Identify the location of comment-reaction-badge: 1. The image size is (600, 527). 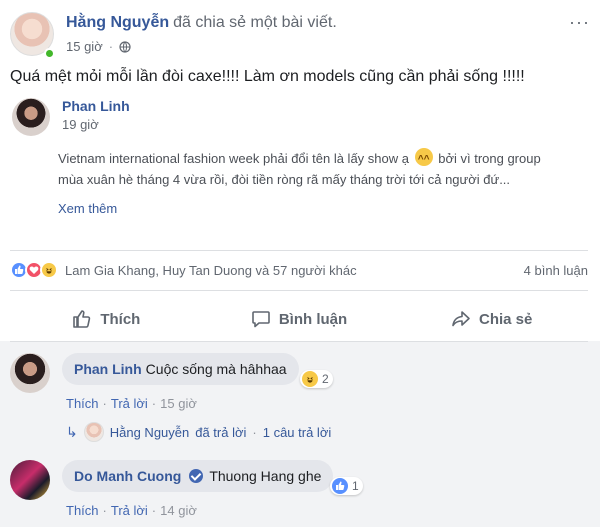
(346, 486).